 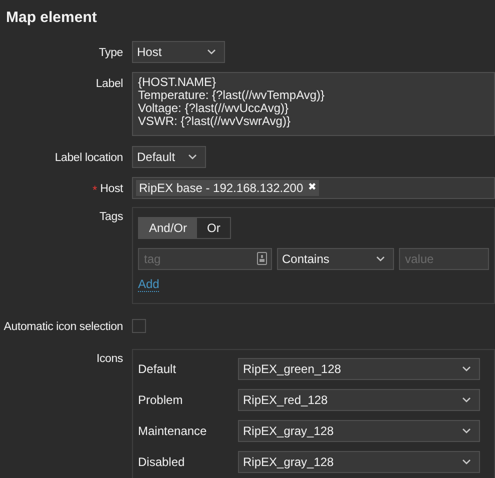 I want to click on form-title: Map element, so click(x=51, y=18).